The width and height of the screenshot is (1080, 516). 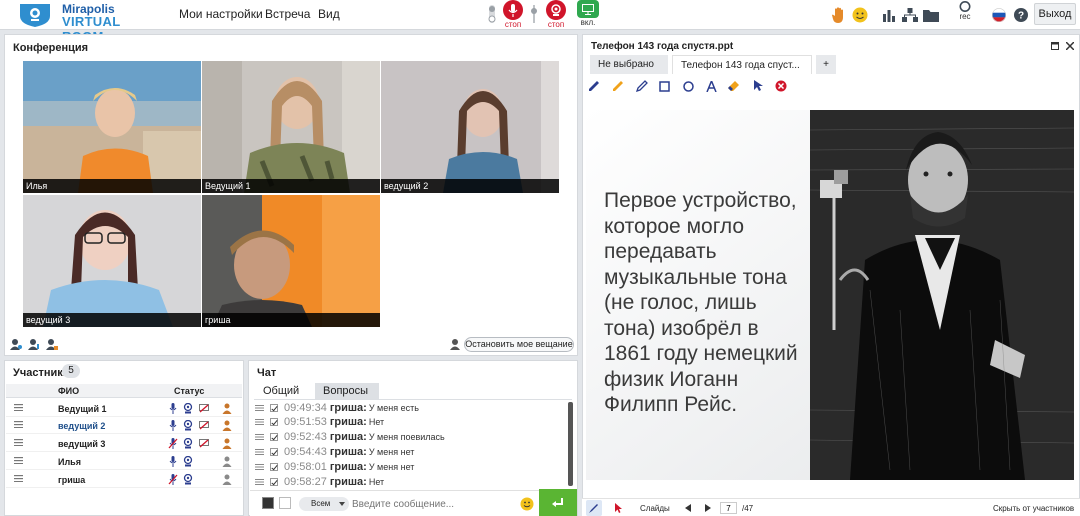 I want to click on user-camera-settings-icon, so click(x=16, y=344).